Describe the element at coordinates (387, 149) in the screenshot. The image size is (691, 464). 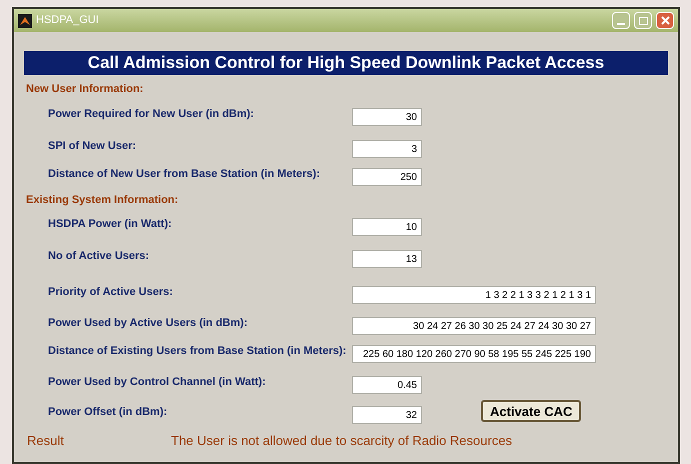
I see `value-field: 3` at that location.